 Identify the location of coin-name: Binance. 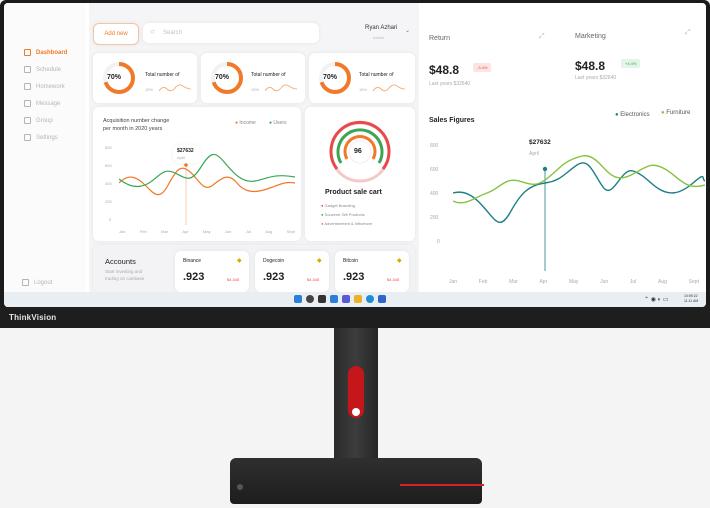
(192, 261).